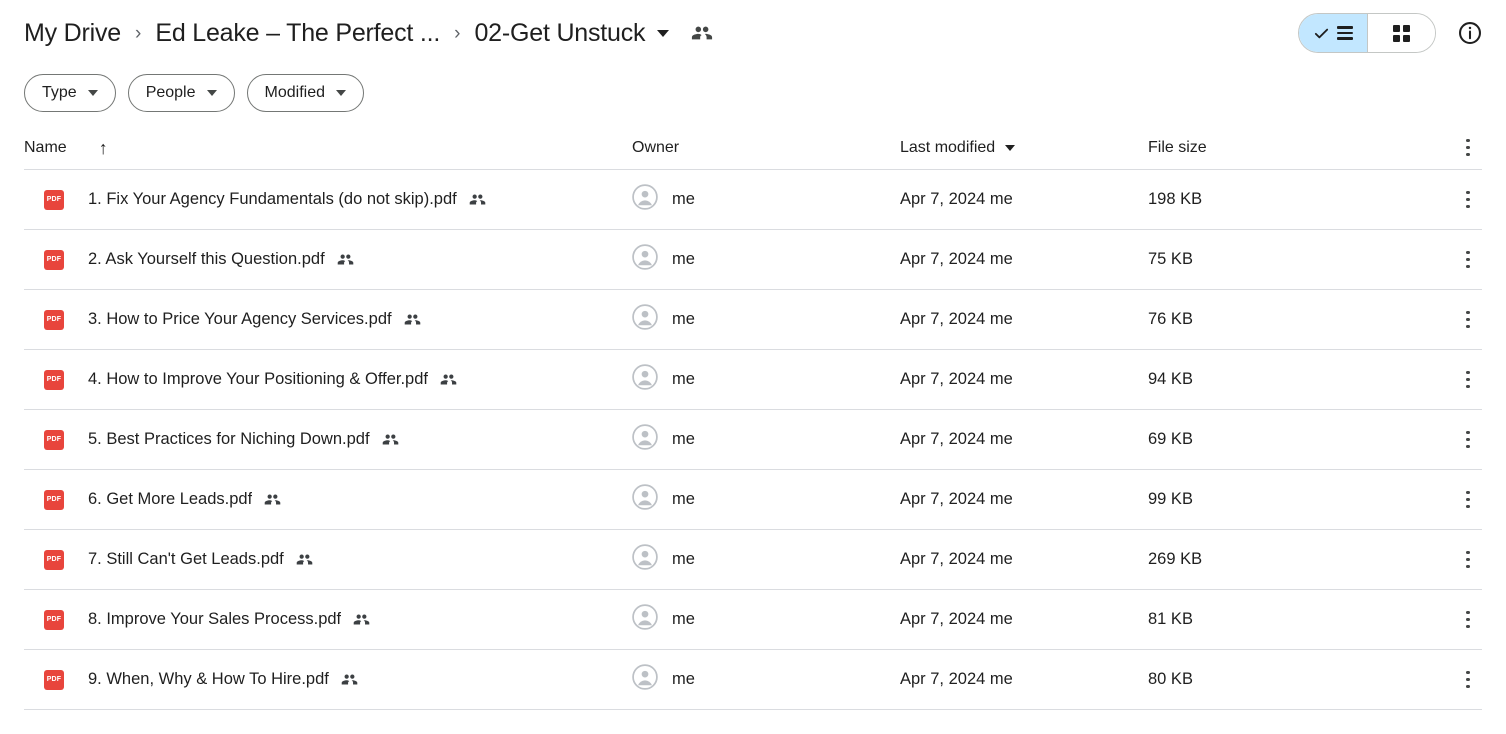  Describe the element at coordinates (1024, 148) in the screenshot. I see `column-header-last-modified: Last modified` at that location.